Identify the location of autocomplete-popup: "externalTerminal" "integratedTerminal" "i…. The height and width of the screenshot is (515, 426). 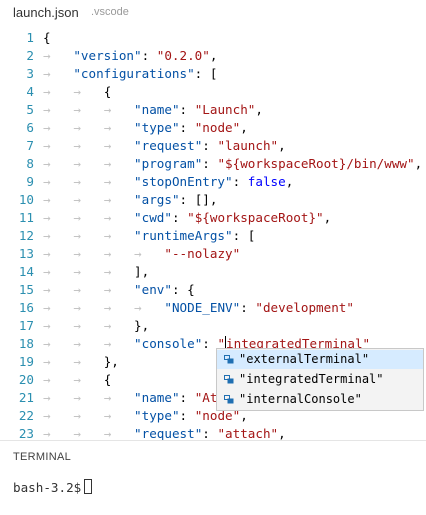
(320, 379).